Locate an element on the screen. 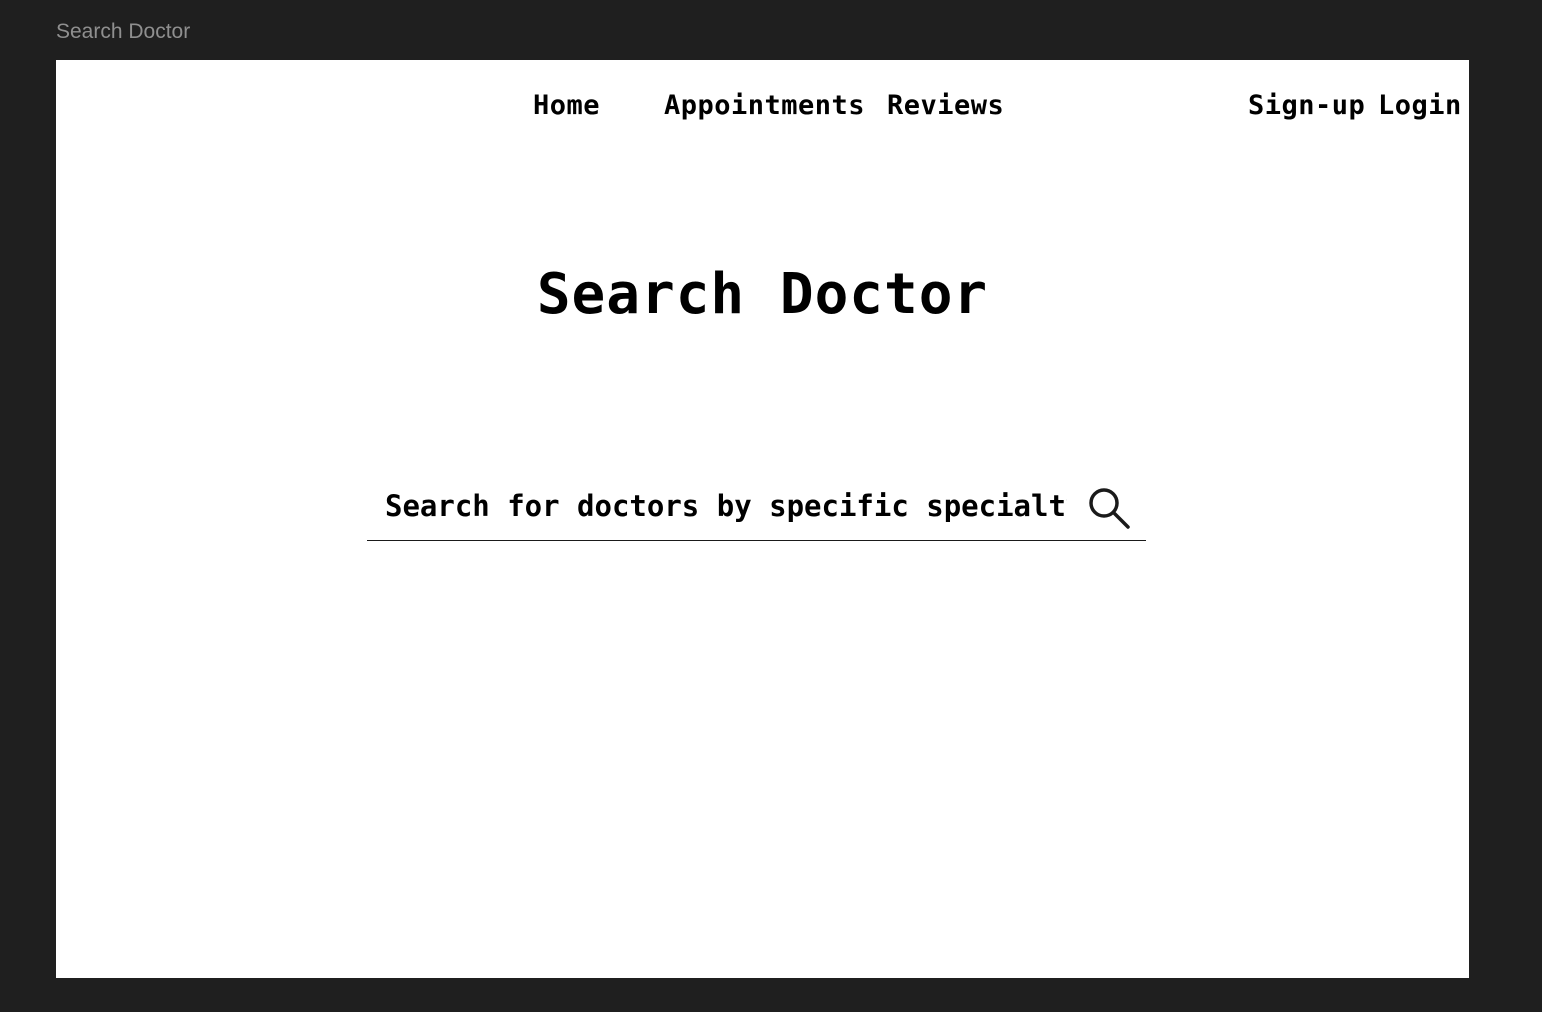 This screenshot has width=1542, height=1012. search-bar is located at coordinates (756, 506).